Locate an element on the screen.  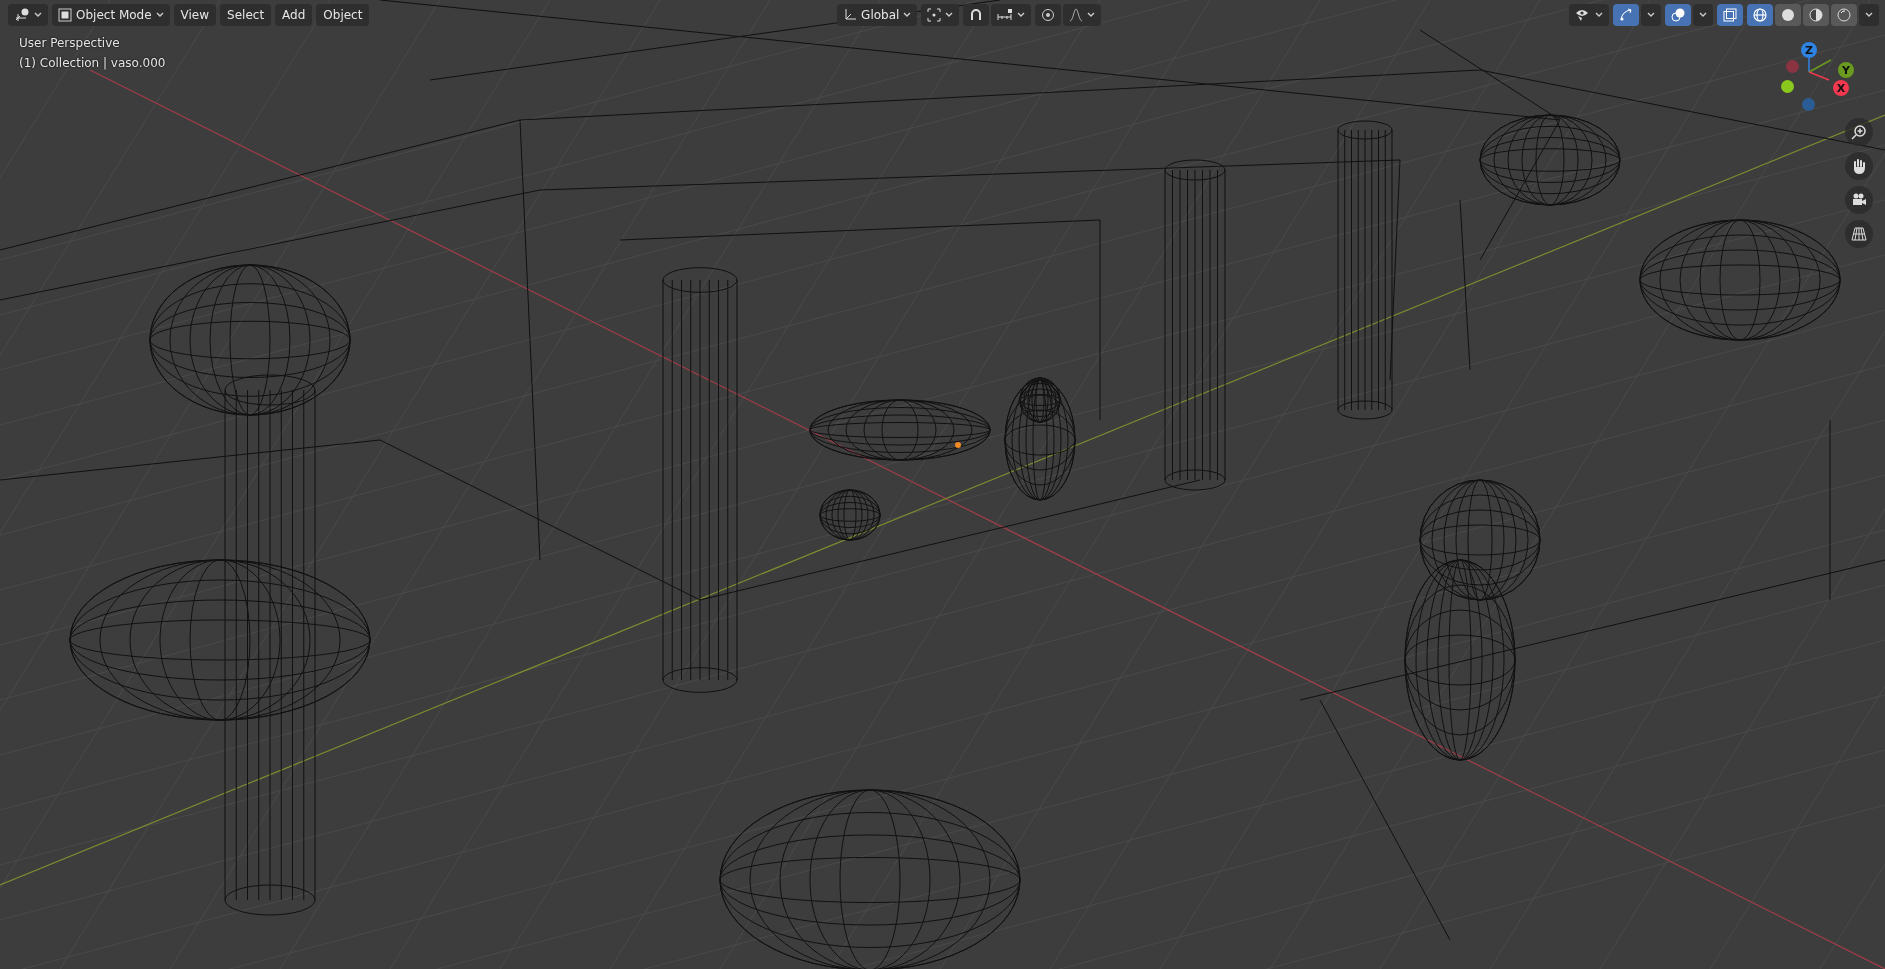
solid-sphere-icon is located at coordinates (1788, 15).